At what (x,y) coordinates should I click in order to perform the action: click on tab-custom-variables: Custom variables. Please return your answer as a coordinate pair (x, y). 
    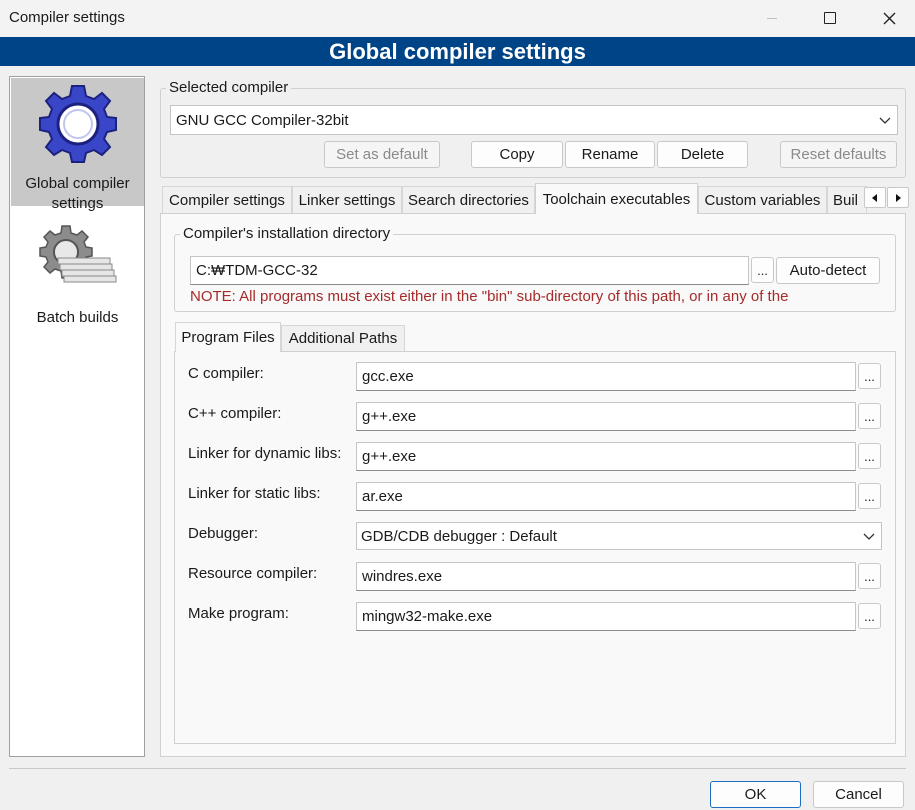
    Looking at the image, I should click on (762, 199).